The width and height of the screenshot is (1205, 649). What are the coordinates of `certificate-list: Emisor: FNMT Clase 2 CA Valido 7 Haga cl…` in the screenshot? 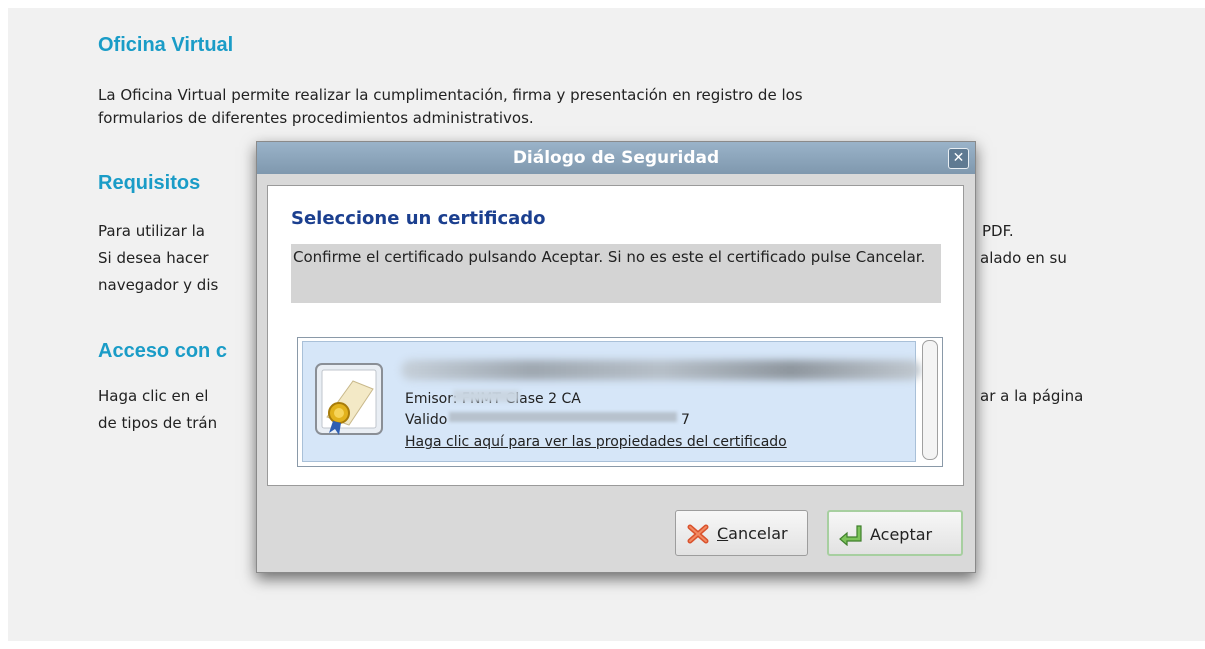 It's located at (620, 402).